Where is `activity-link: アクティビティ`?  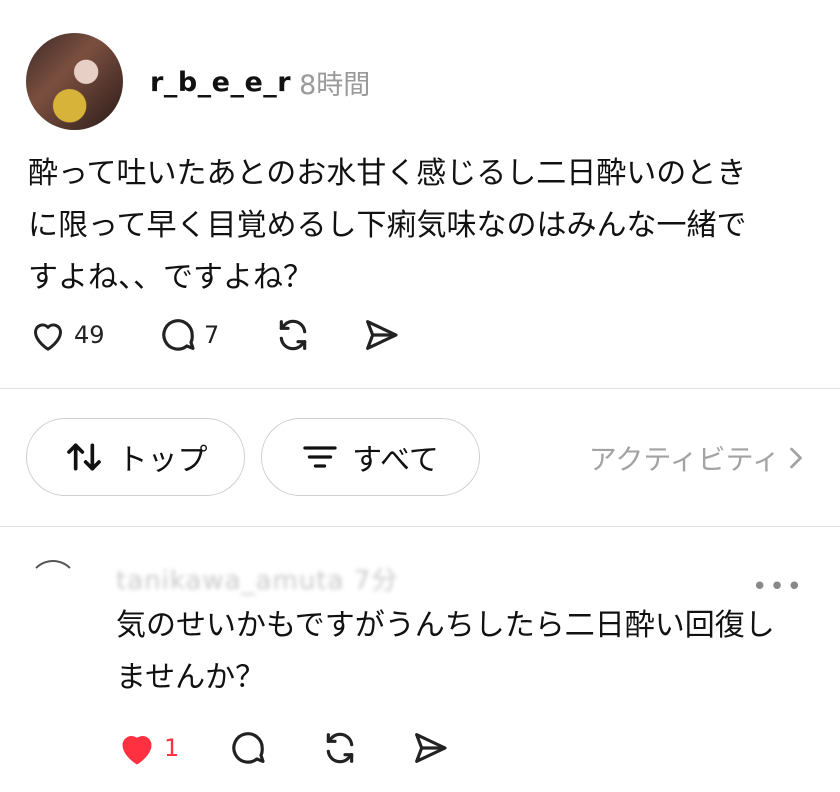
activity-link: アクティビティ is located at coordinates (696, 458).